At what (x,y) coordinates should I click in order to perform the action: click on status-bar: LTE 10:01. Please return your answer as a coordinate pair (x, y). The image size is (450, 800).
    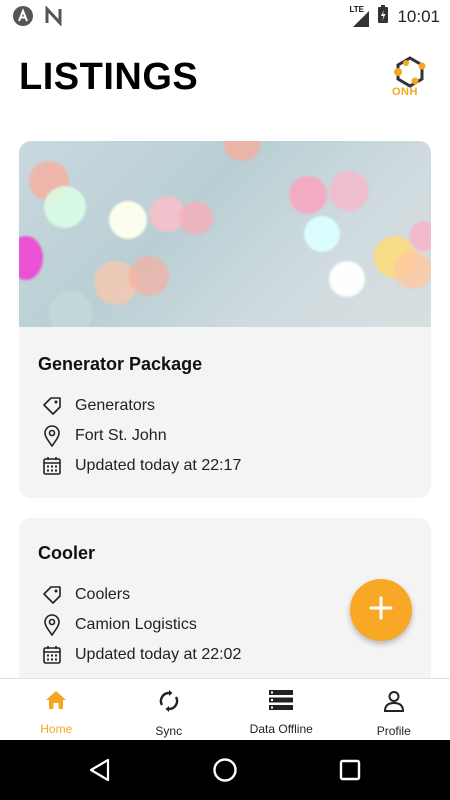
    Looking at the image, I should click on (225, 16).